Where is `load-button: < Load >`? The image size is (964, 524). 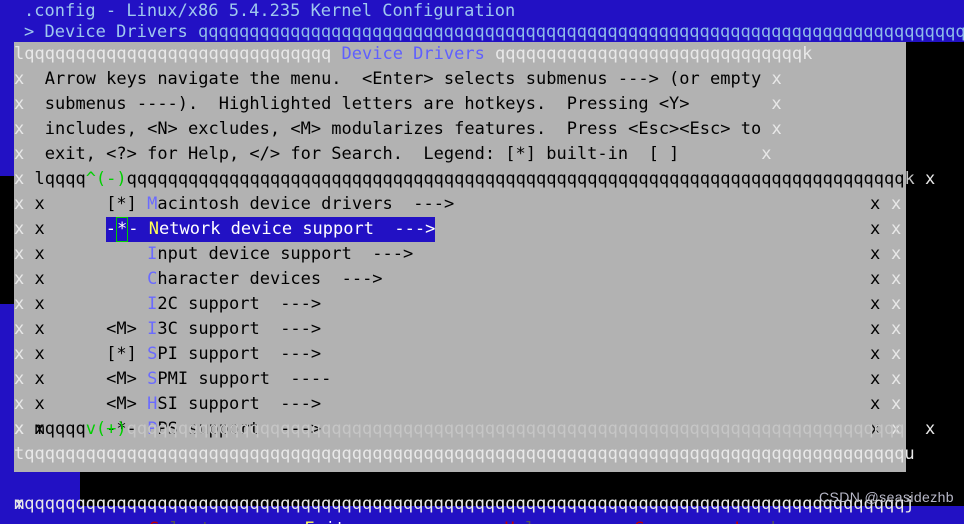
load-button: < Load > is located at coordinates (755, 520).